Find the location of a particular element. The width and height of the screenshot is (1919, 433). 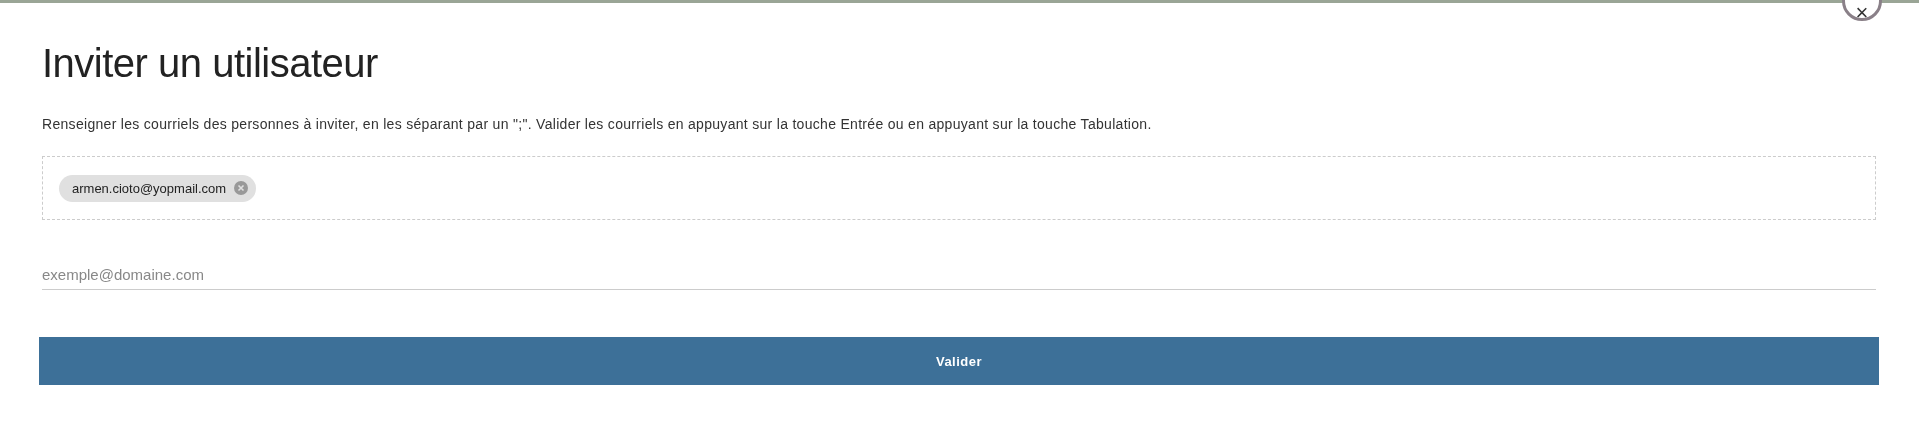

close-button: × is located at coordinates (1862, 10).